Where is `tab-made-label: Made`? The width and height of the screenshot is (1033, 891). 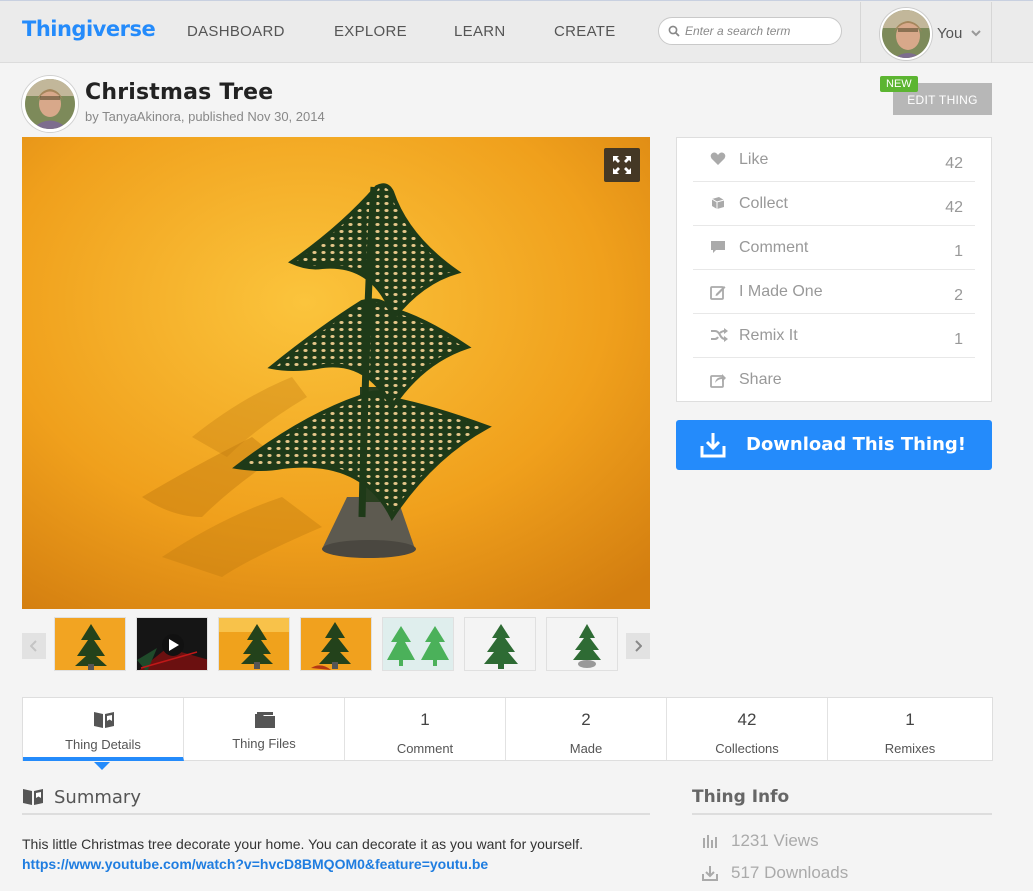 tab-made-label: Made is located at coordinates (586, 748).